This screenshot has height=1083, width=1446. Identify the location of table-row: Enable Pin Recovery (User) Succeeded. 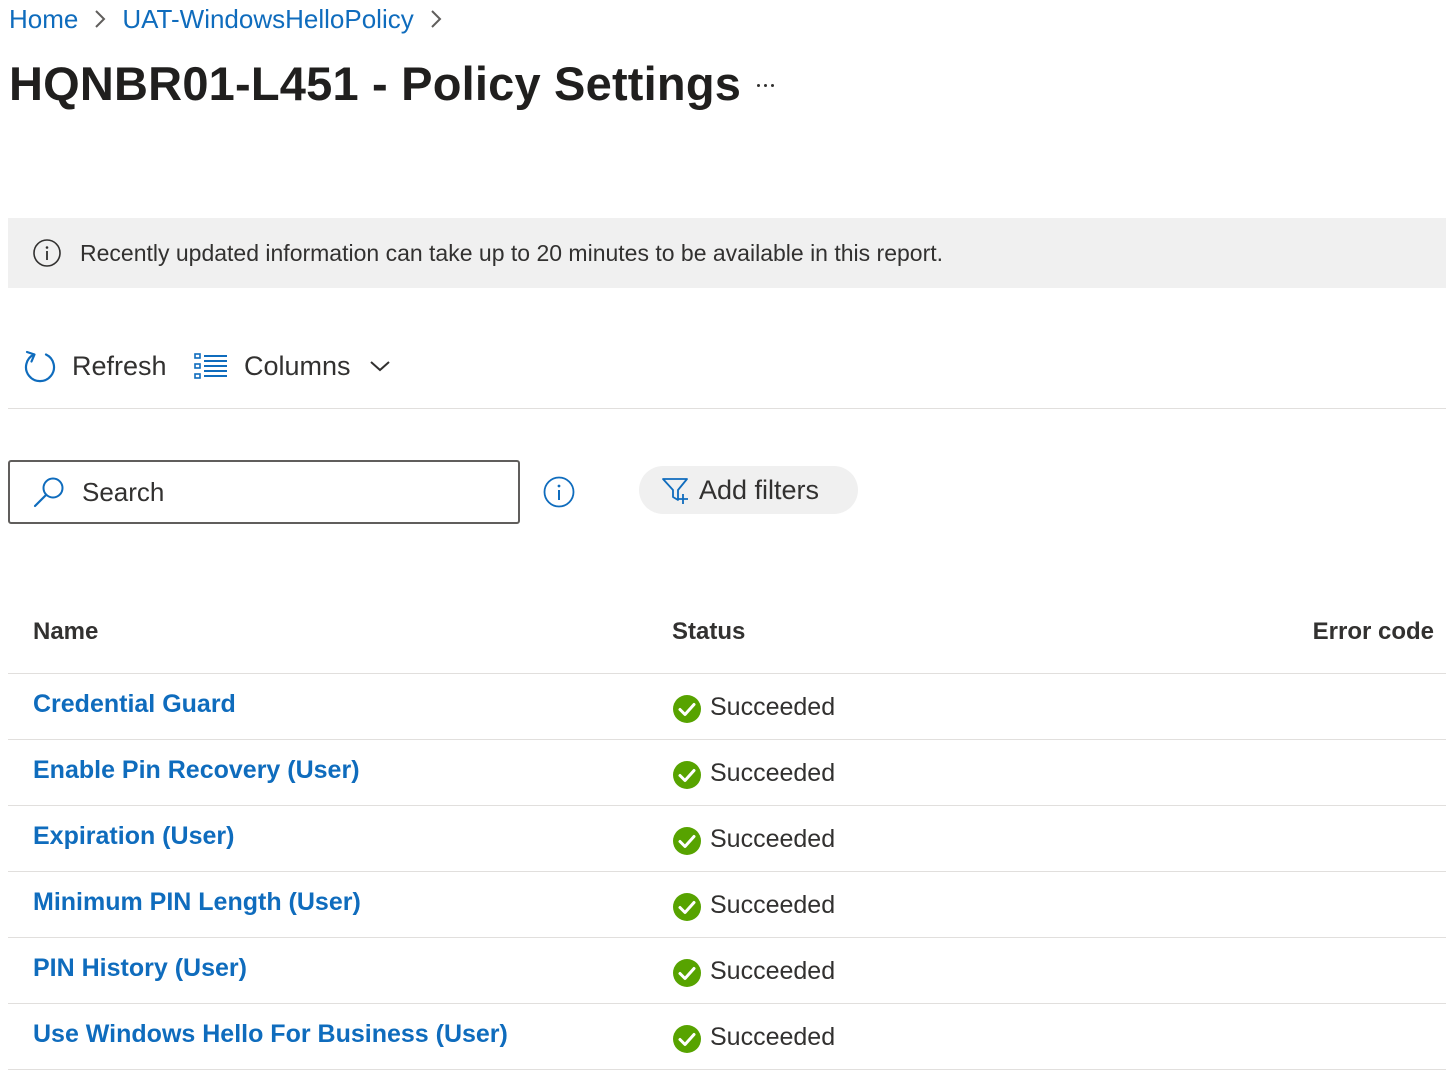
(727, 773).